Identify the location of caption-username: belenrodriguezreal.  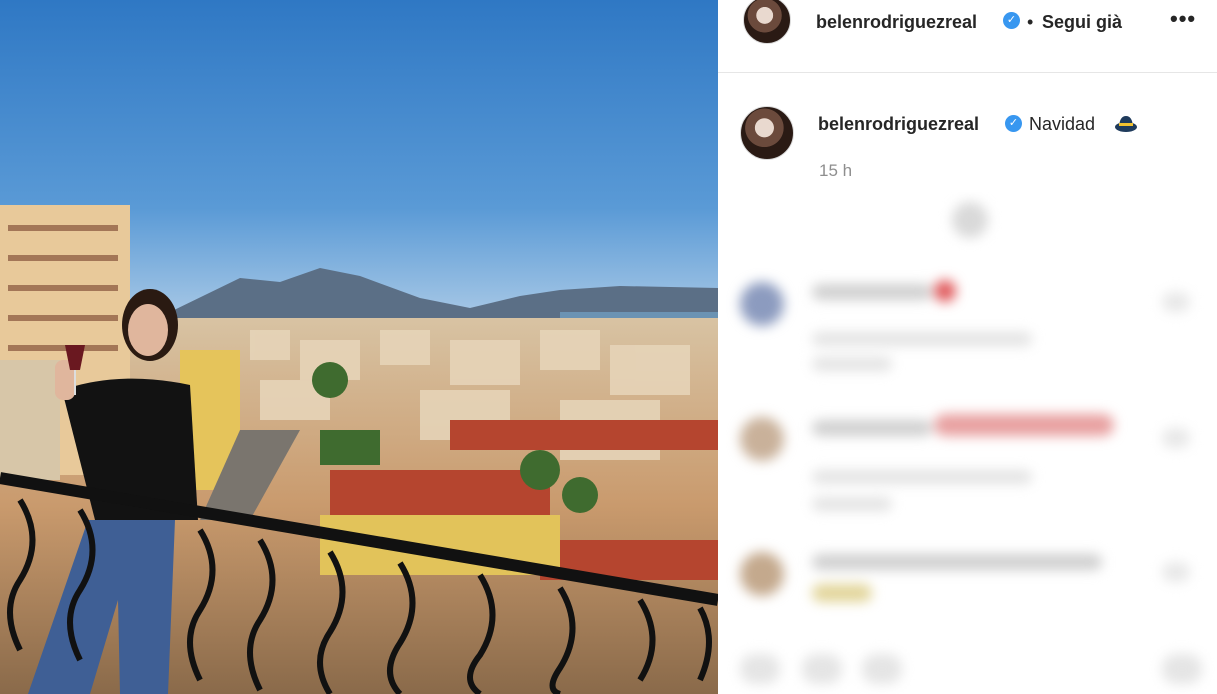
(898, 124).